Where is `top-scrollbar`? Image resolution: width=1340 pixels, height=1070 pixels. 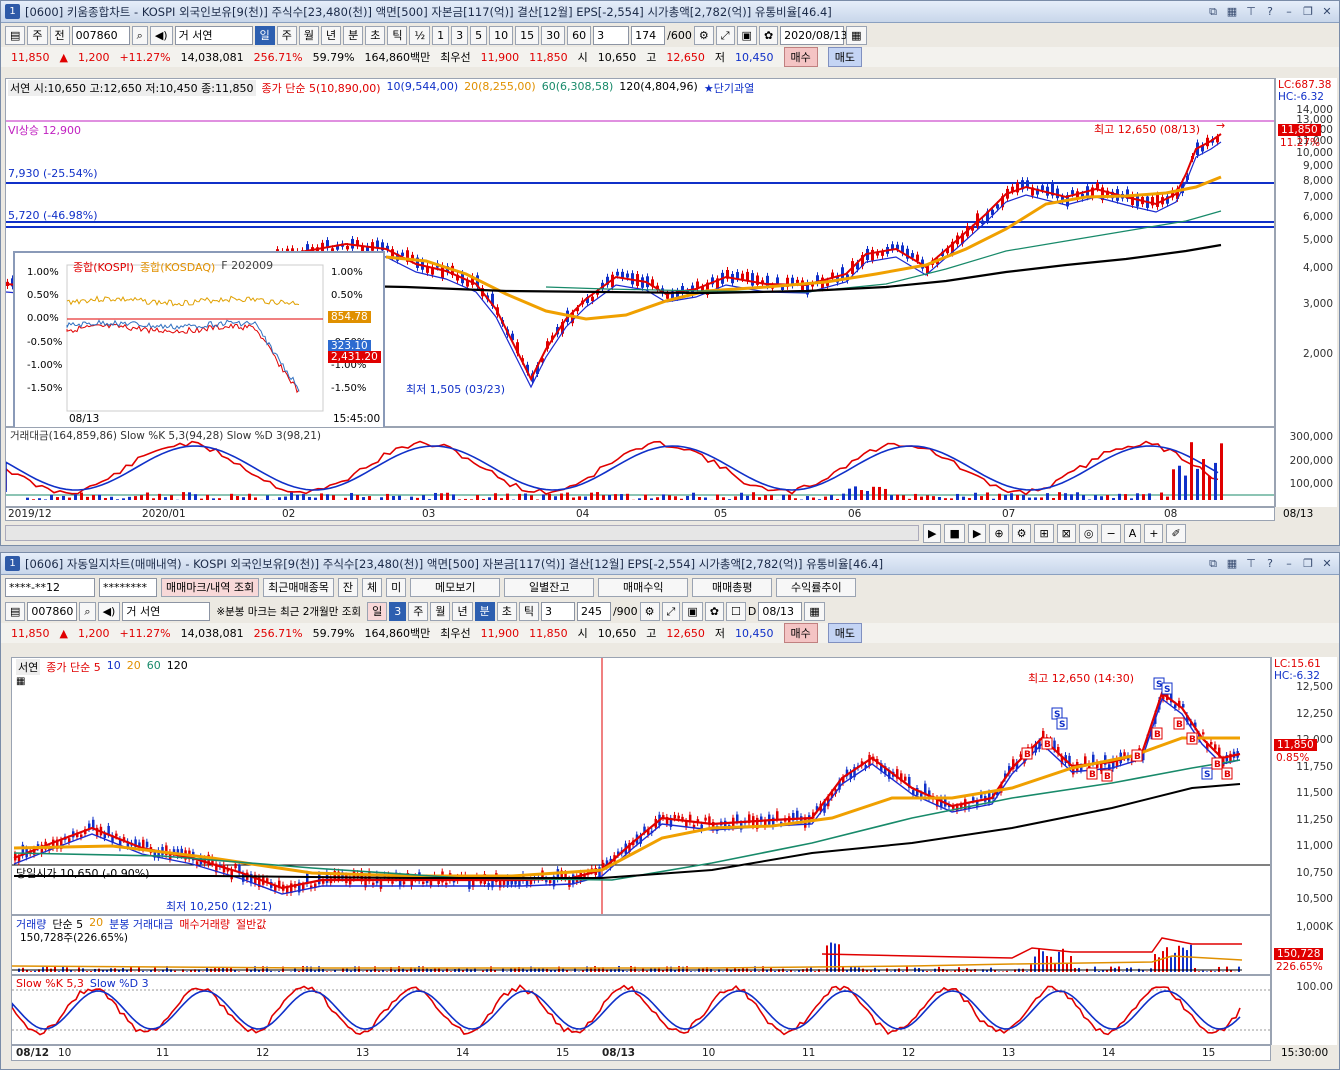 top-scrollbar is located at coordinates (462, 533).